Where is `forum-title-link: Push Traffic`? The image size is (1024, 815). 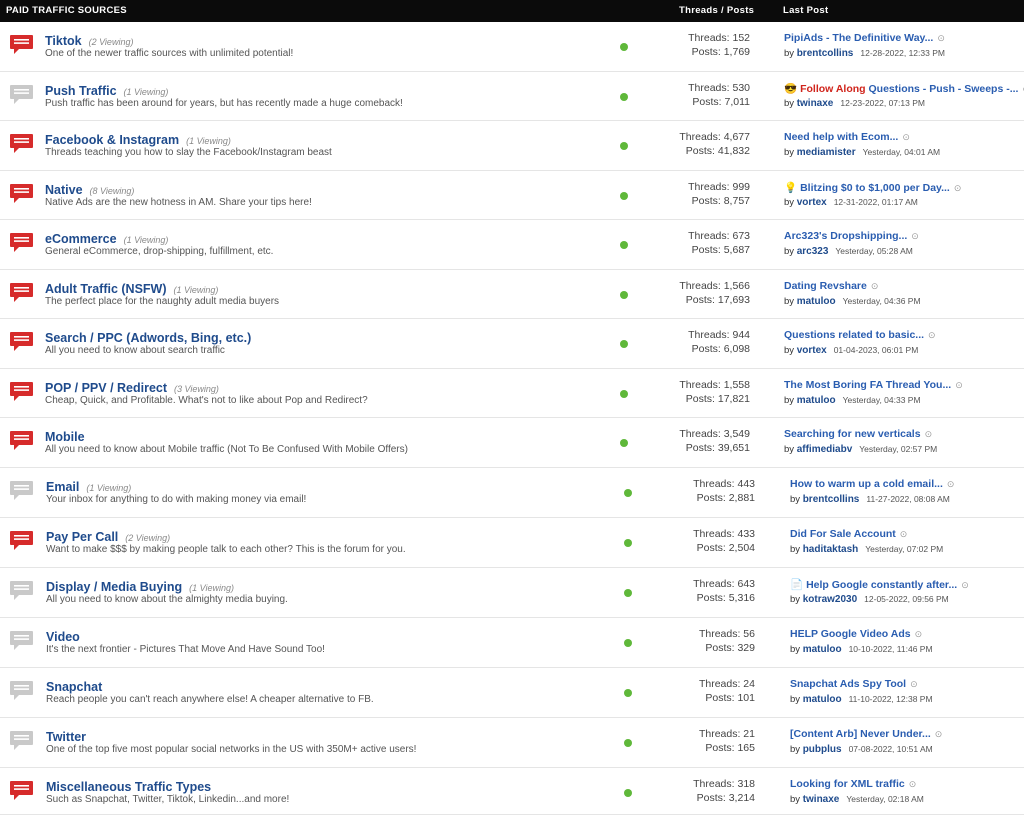 forum-title-link: Push Traffic is located at coordinates (81, 91).